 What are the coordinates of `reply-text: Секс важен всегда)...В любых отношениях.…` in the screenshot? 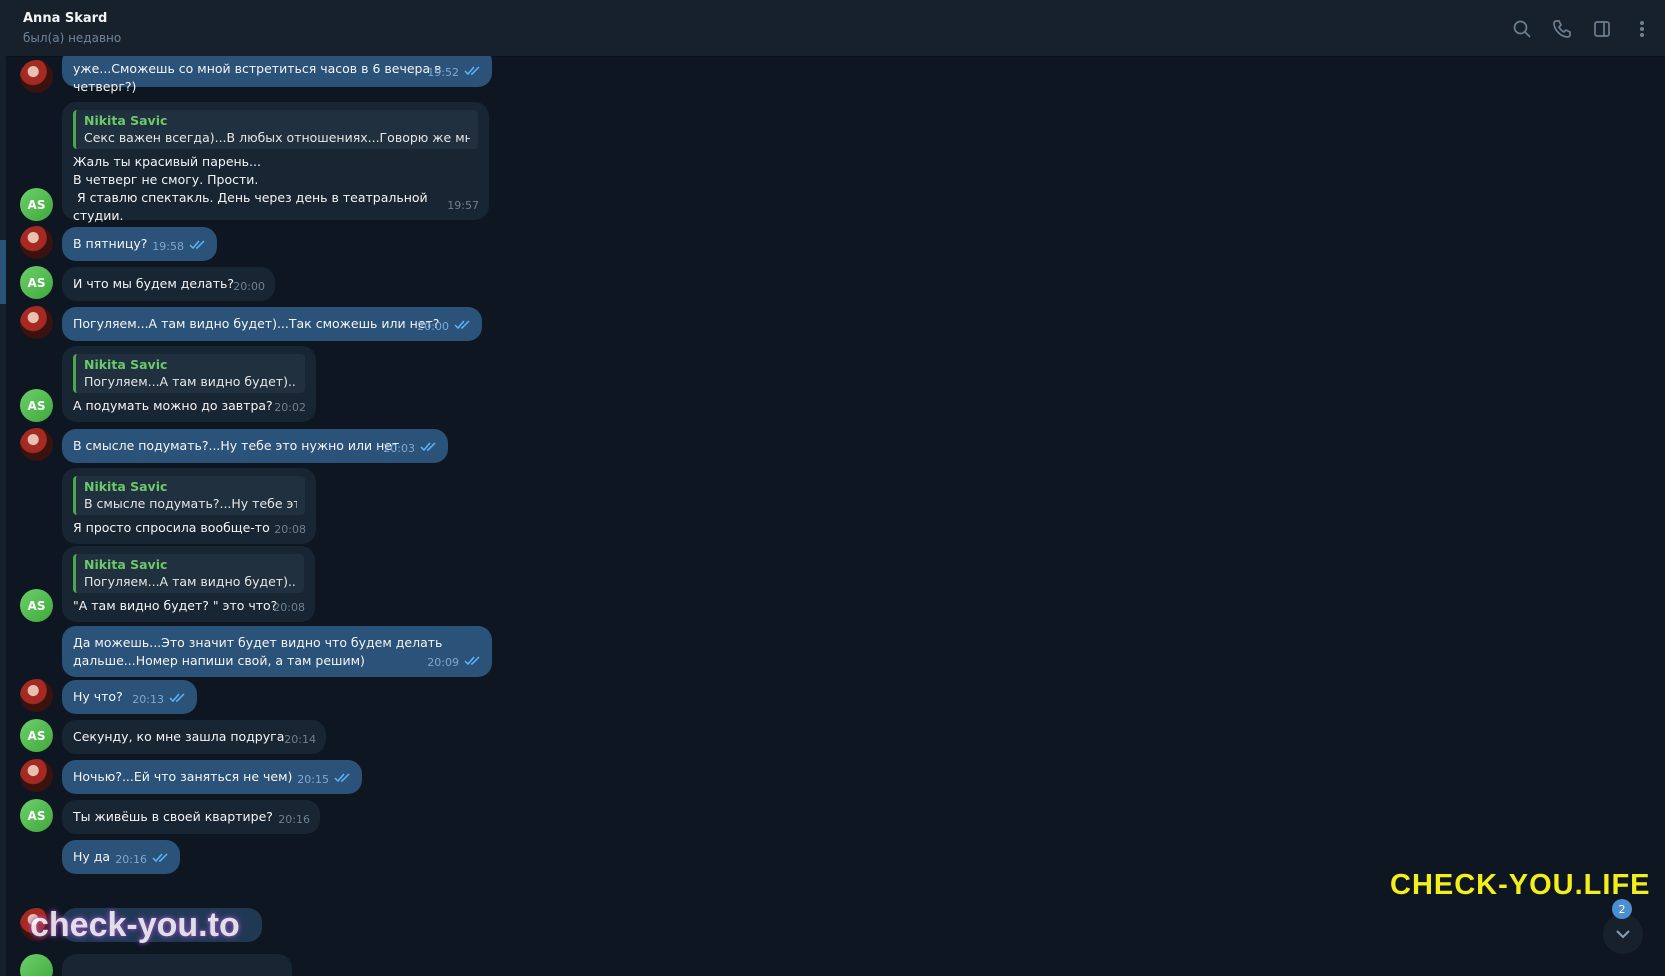 It's located at (277, 137).